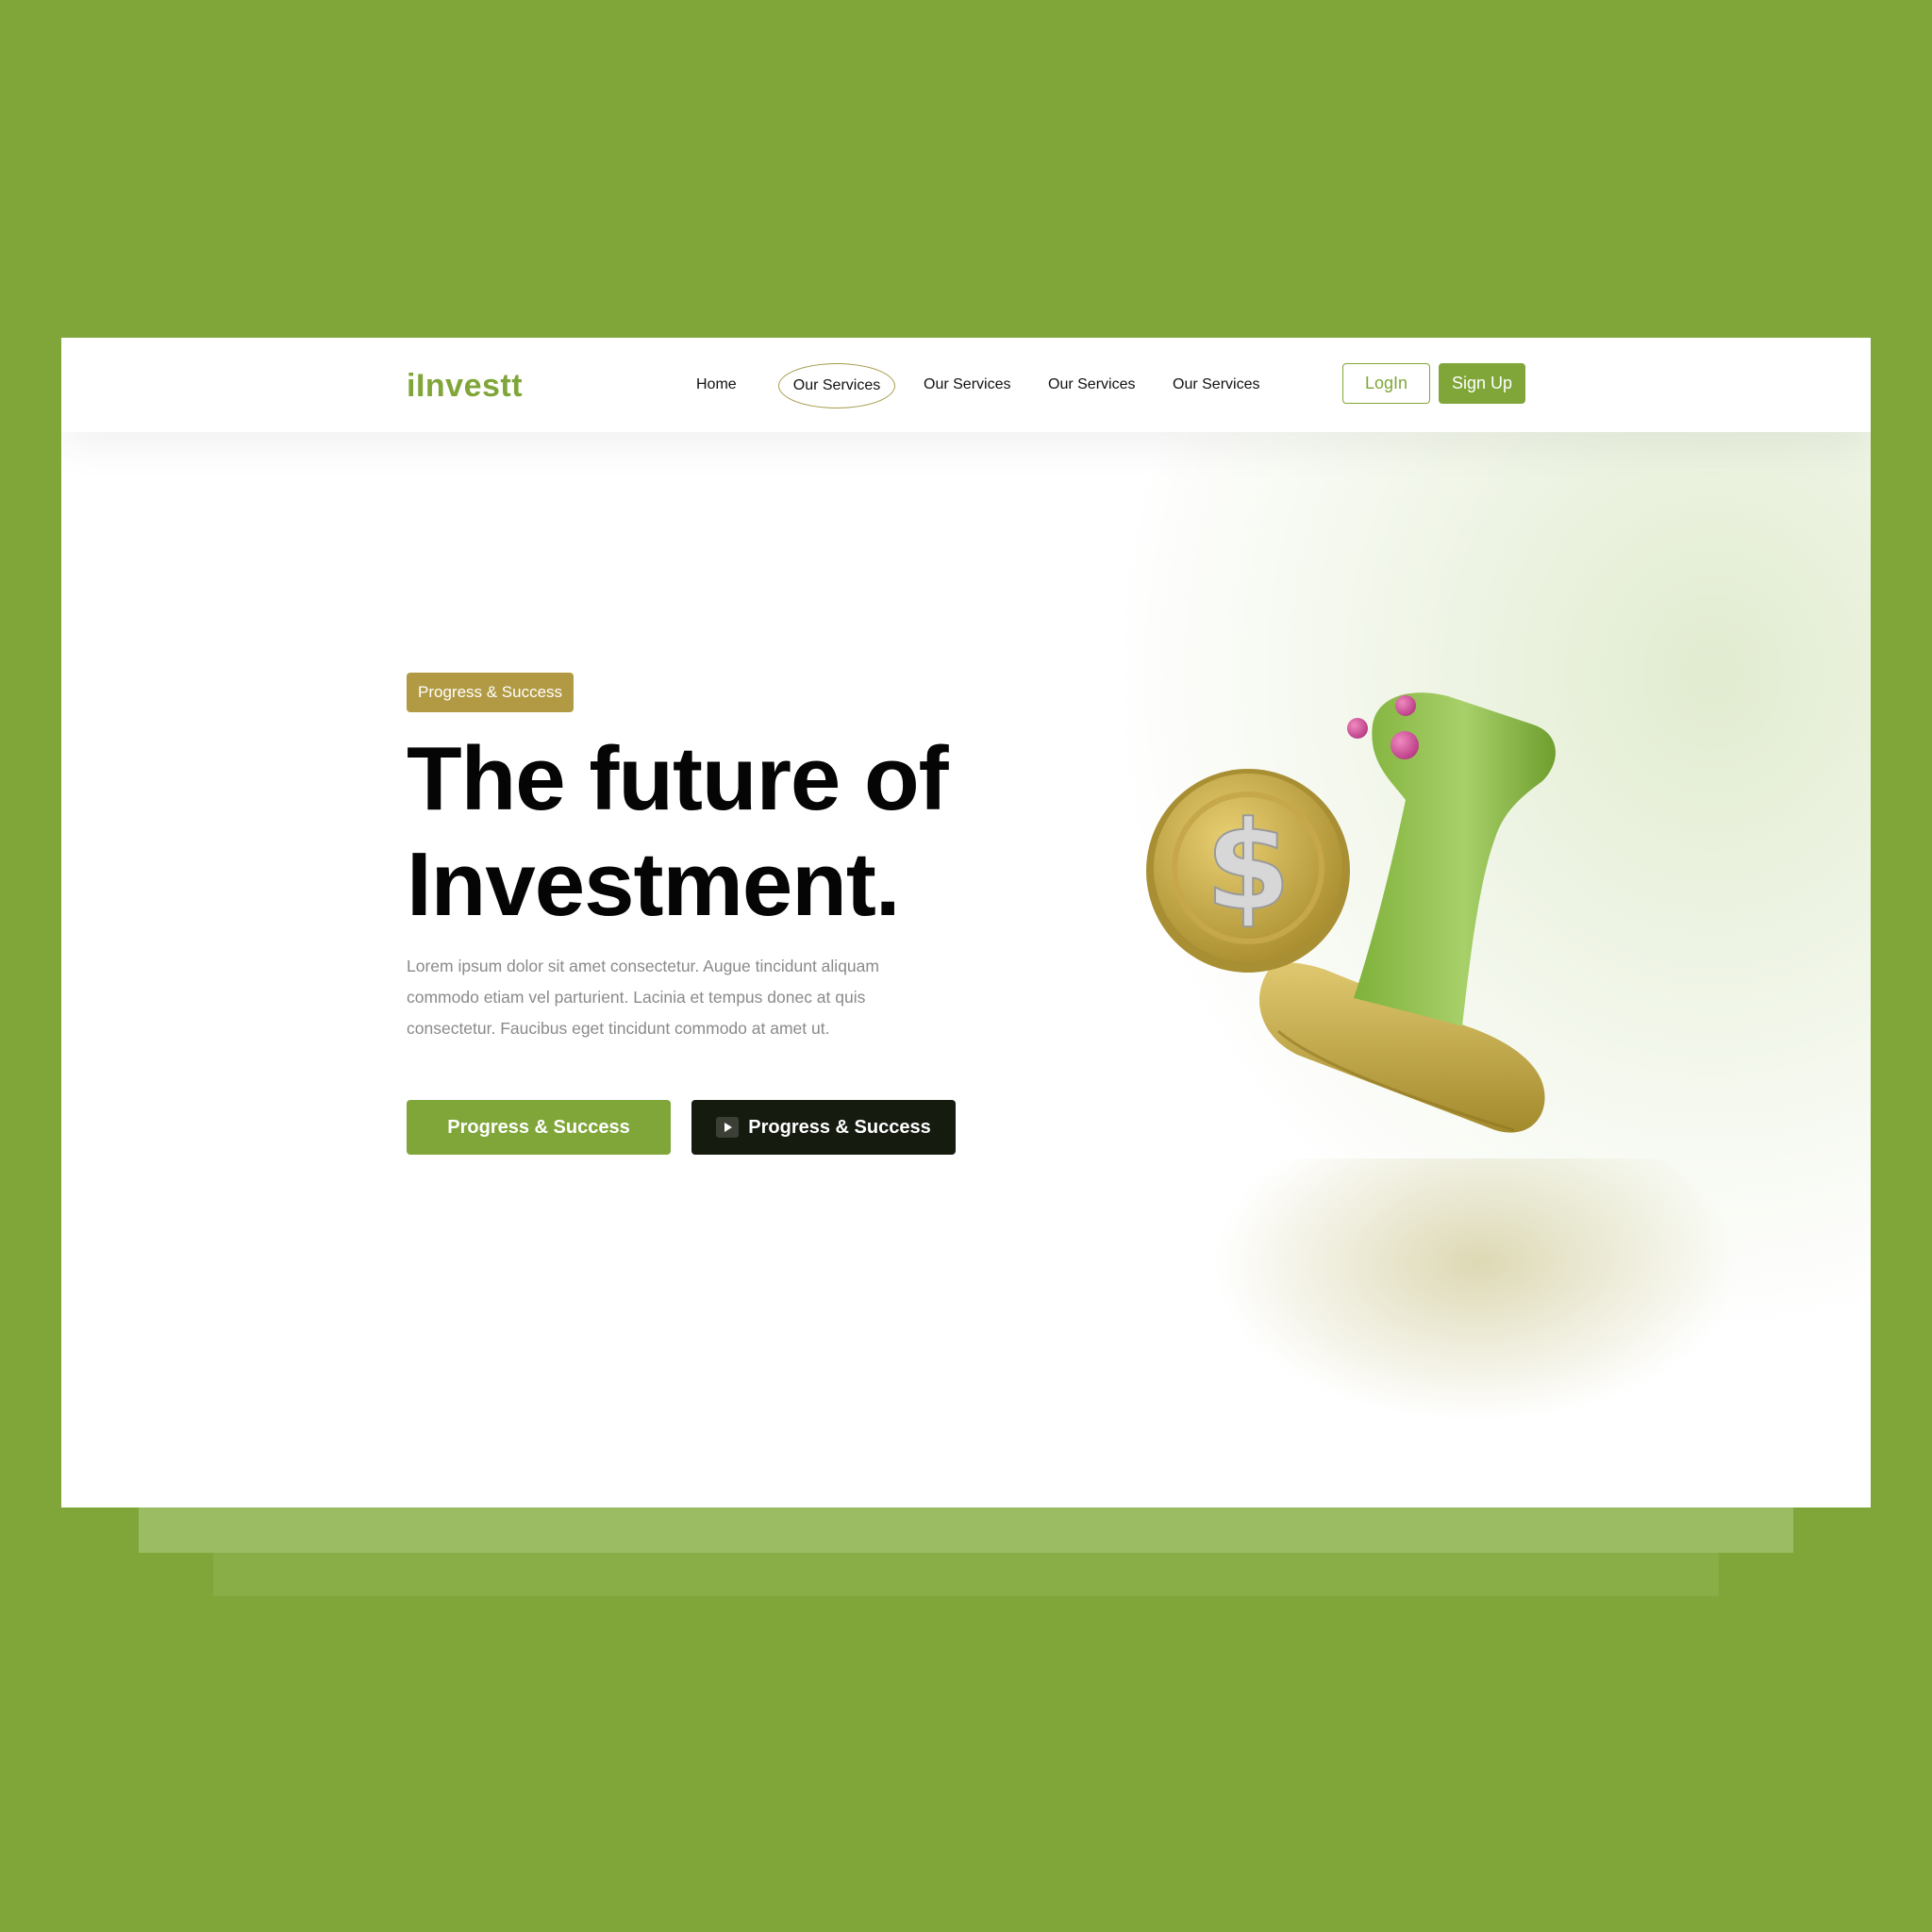 The image size is (1932, 1932). Describe the element at coordinates (728, 1128) in the screenshot. I see `play-icon` at that location.